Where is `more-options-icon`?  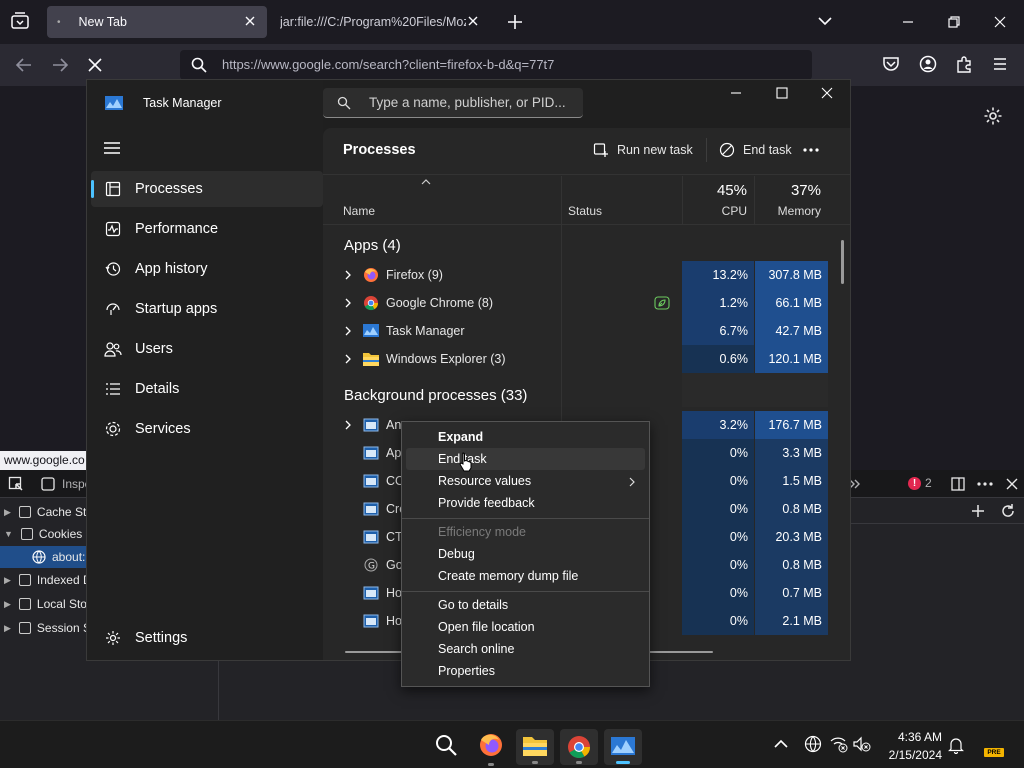
more-options-icon is located at coordinates (811, 150).